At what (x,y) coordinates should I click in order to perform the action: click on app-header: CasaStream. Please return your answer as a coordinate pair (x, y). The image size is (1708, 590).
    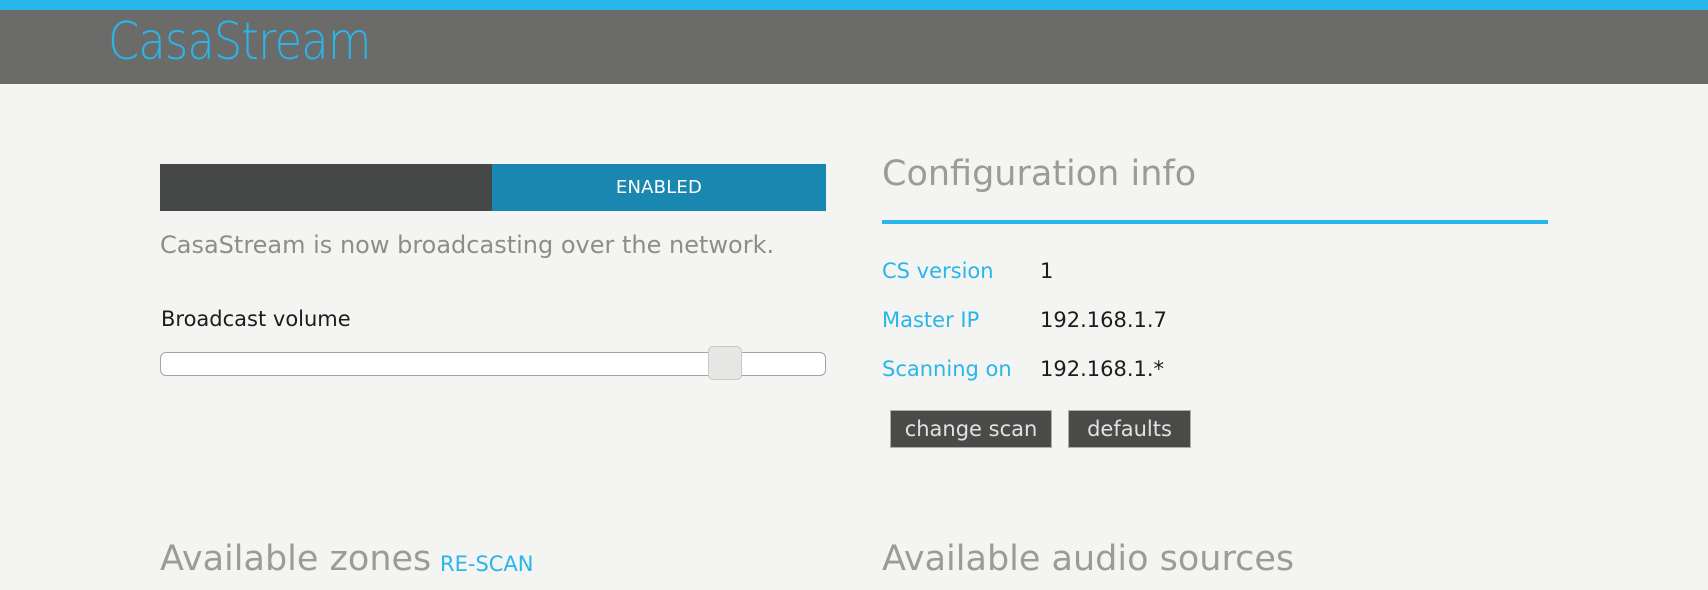
    Looking at the image, I should click on (854, 47).